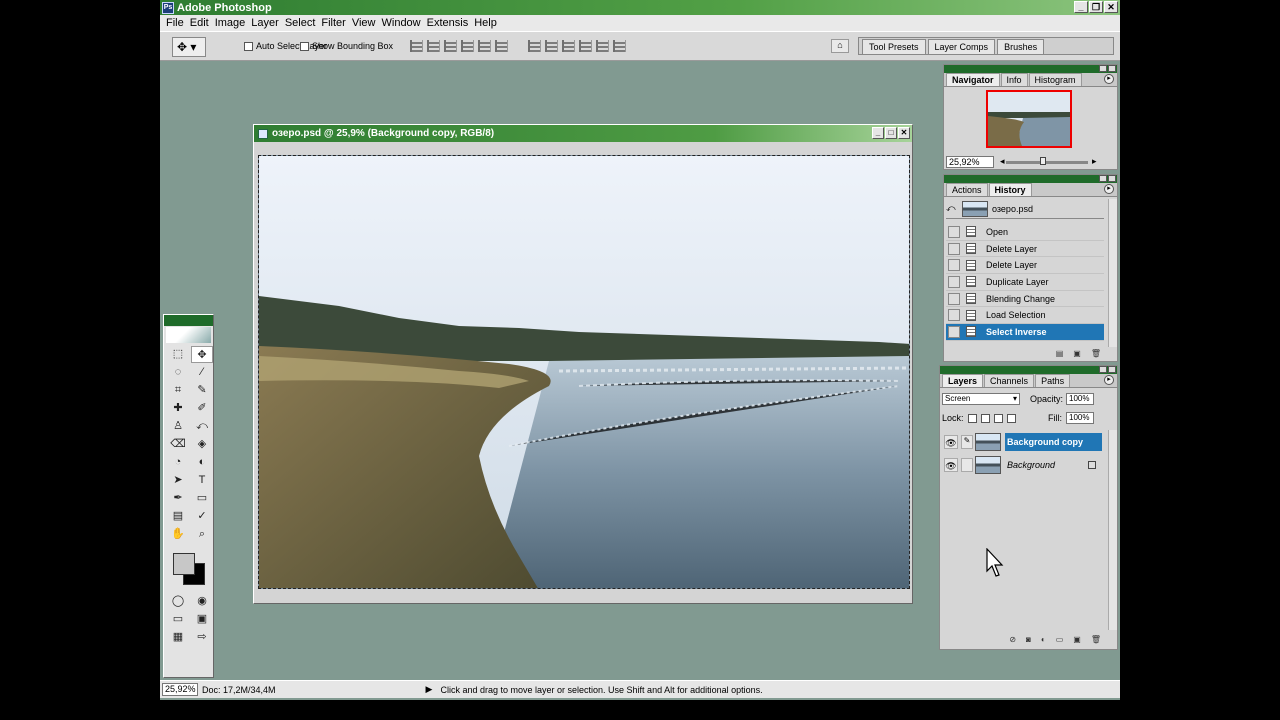 The width and height of the screenshot is (1280, 720). Describe the element at coordinates (952, 208) in the screenshot. I see `history-brush-source-icon: ⤺` at that location.